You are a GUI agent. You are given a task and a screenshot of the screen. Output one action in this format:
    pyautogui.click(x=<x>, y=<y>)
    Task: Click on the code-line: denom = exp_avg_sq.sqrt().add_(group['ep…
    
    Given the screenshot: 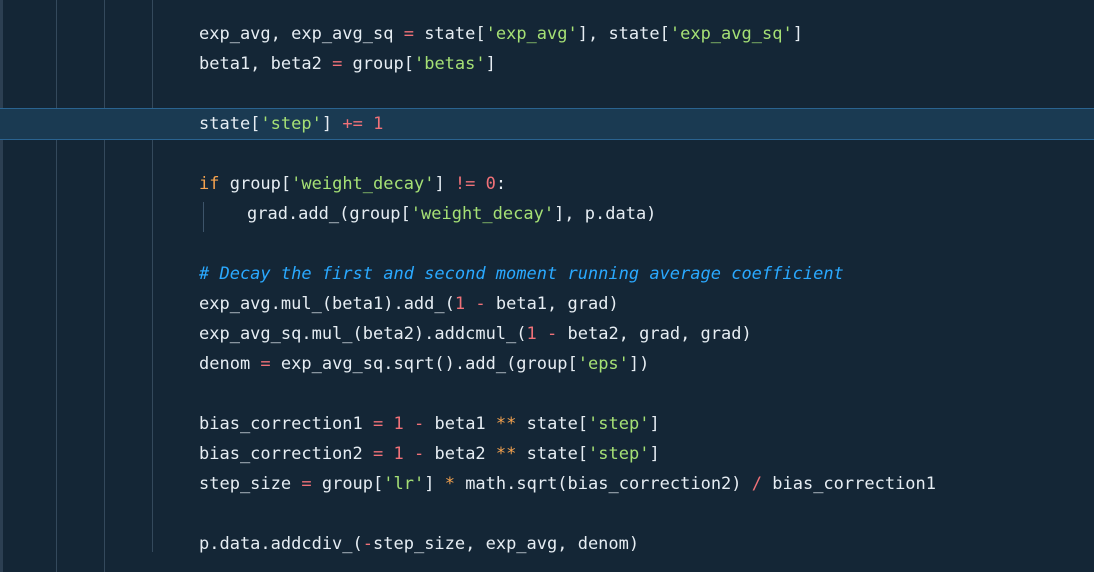 What is the action you would take?
    pyautogui.click(x=547, y=364)
    